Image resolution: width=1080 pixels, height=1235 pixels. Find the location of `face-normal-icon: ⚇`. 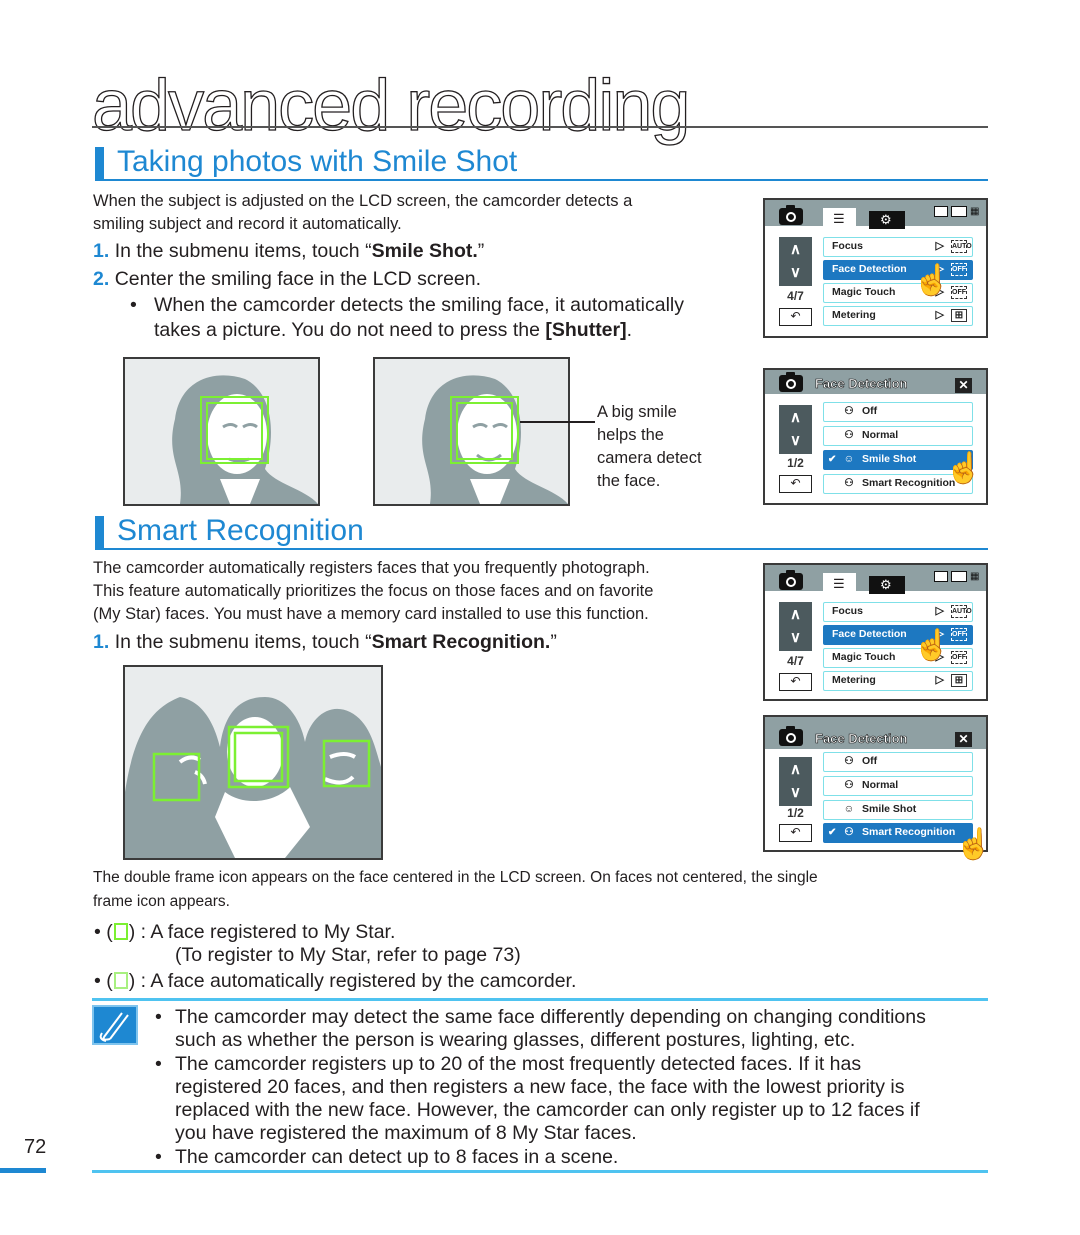

face-normal-icon: ⚇ is located at coordinates (849, 785).